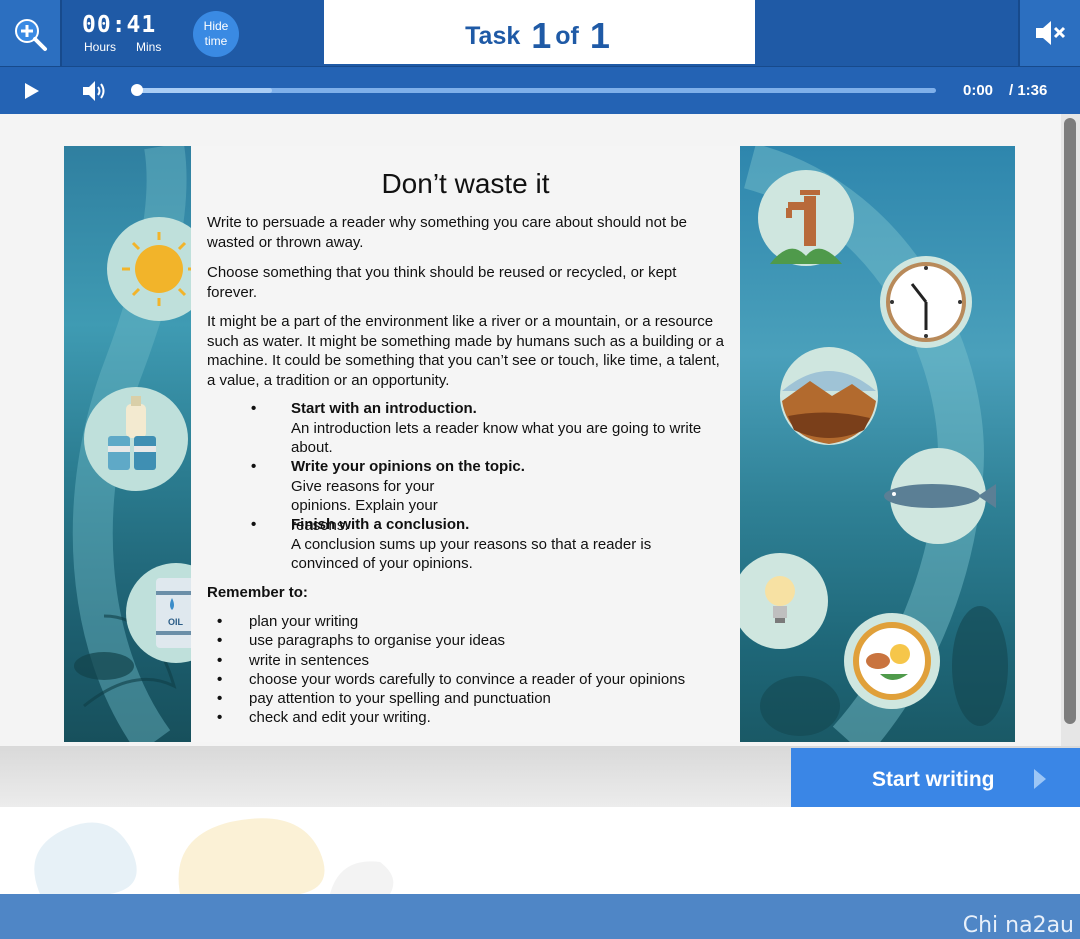 This screenshot has width=1080, height=939. What do you see at coordinates (136, 439) in the screenshot?
I see `bottle-and-cans-icon` at bounding box center [136, 439].